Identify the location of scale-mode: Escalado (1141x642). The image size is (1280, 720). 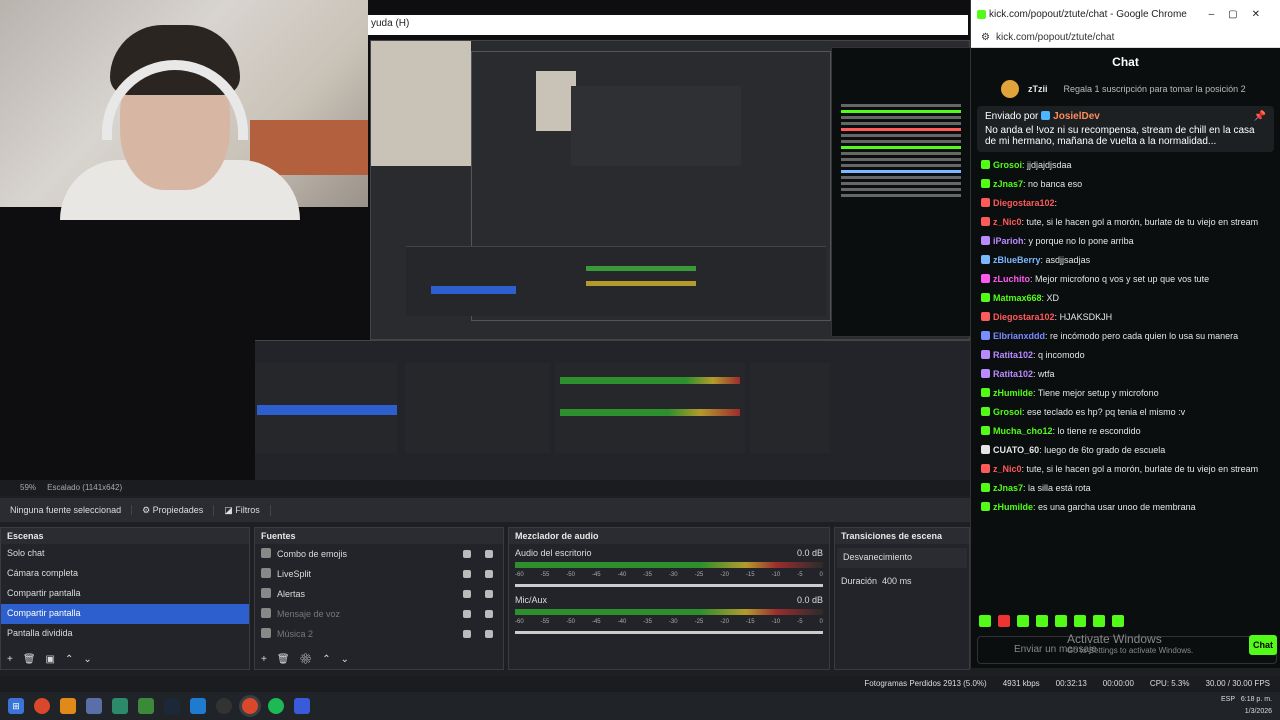
(84, 487).